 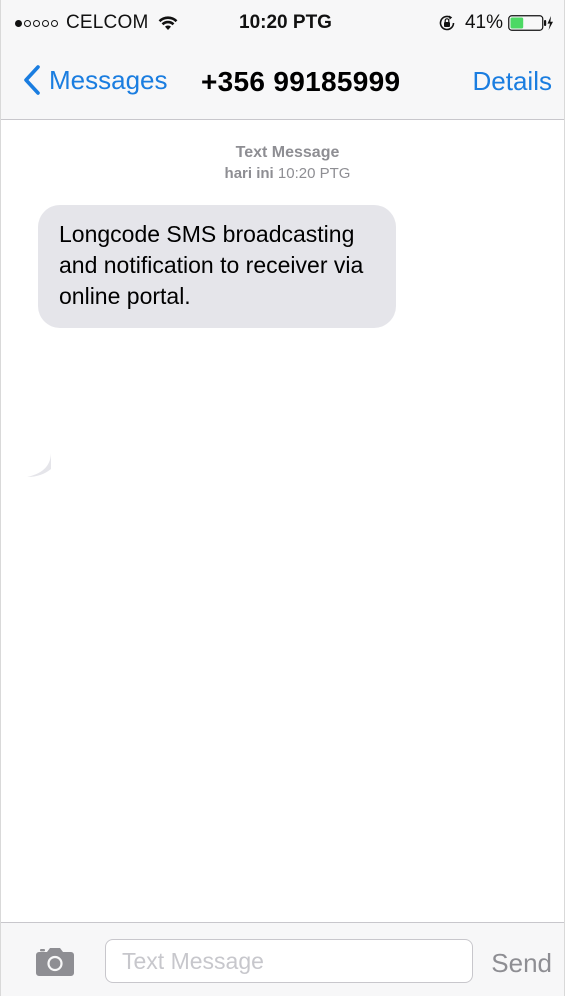 What do you see at coordinates (249, 173) in the screenshot?
I see `message-day-label: hari ini` at bounding box center [249, 173].